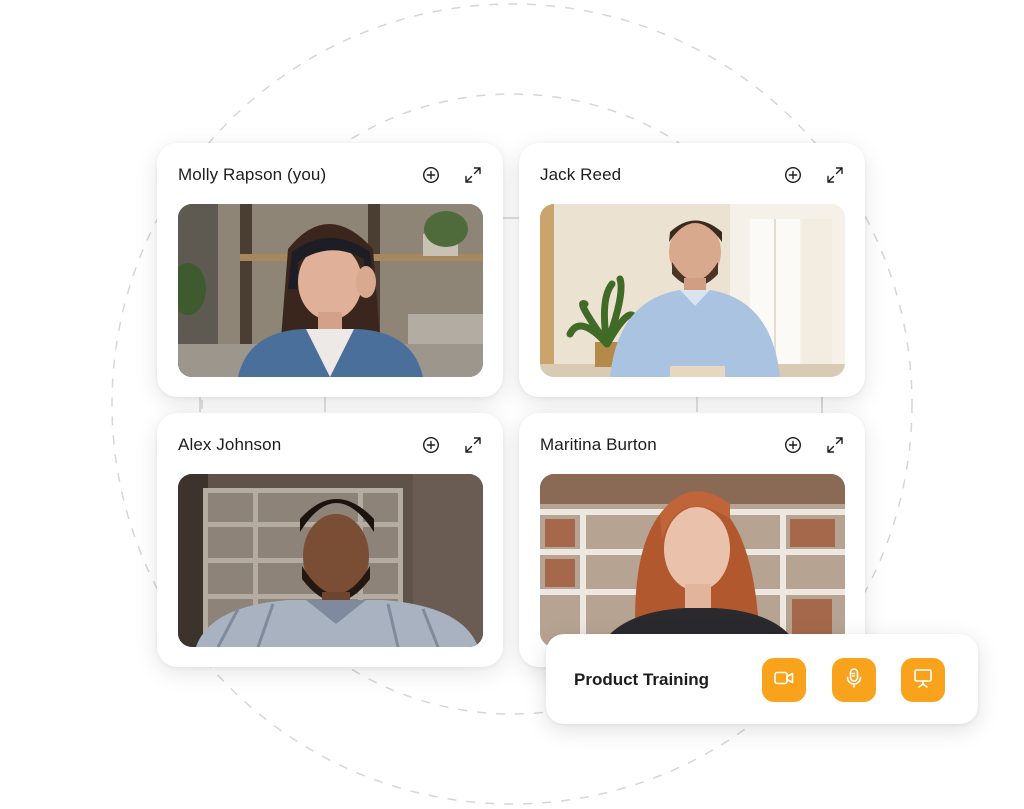 This screenshot has height=809, width=1024. Describe the element at coordinates (581, 174) in the screenshot. I see `participant-name: Jack Reed` at that location.